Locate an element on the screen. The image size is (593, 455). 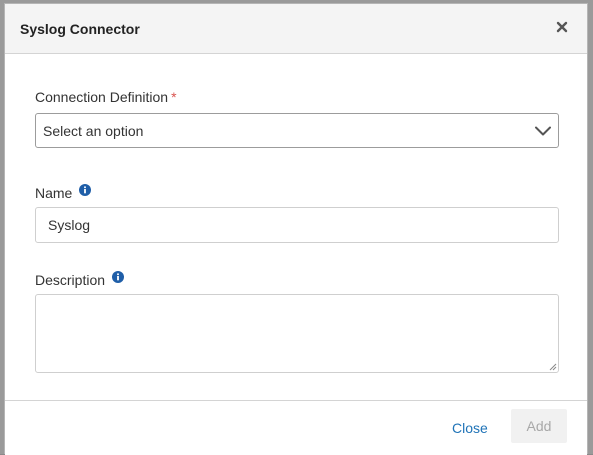
add-button: Add is located at coordinates (539, 426).